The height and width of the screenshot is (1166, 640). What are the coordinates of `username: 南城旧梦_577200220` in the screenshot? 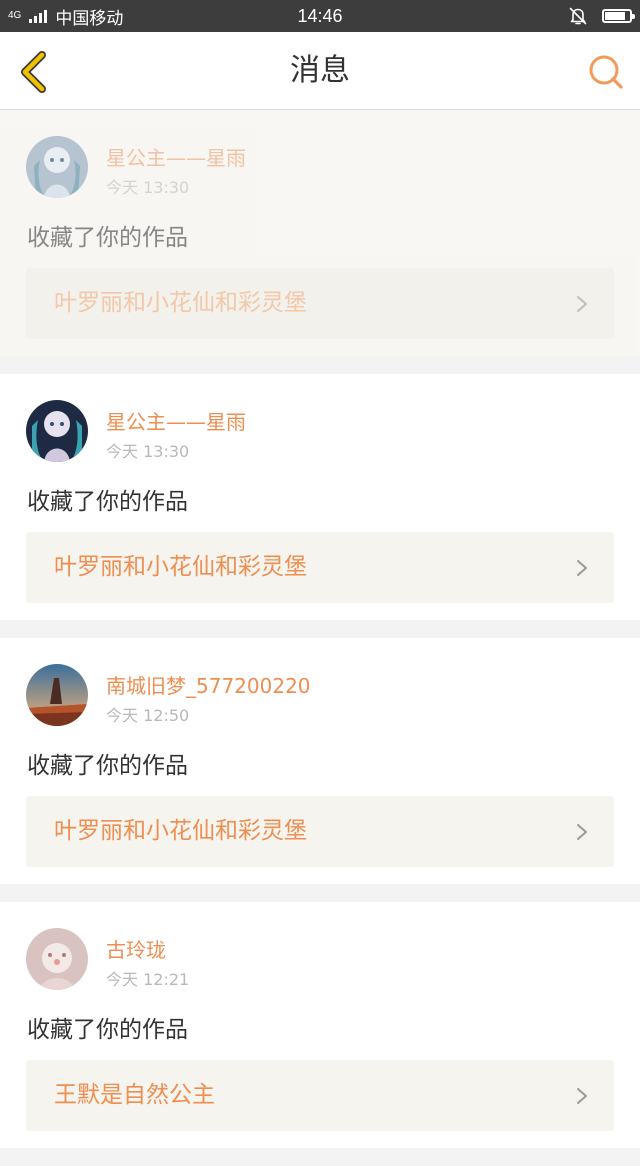 It's located at (208, 684).